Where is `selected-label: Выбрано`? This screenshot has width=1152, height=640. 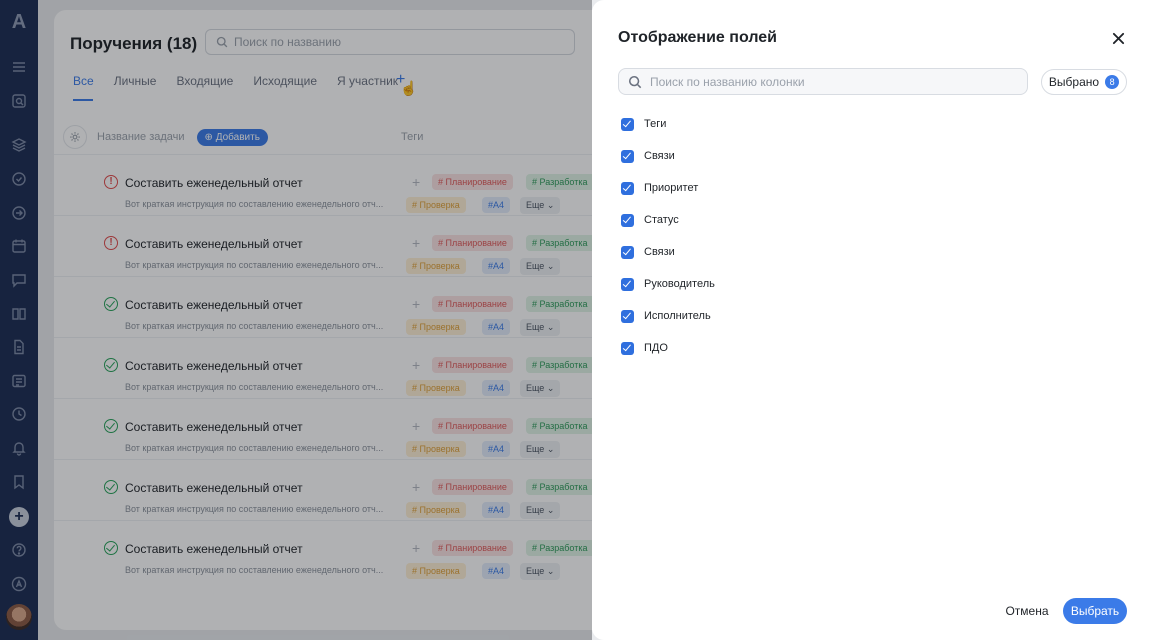 selected-label: Выбрано is located at coordinates (1074, 82).